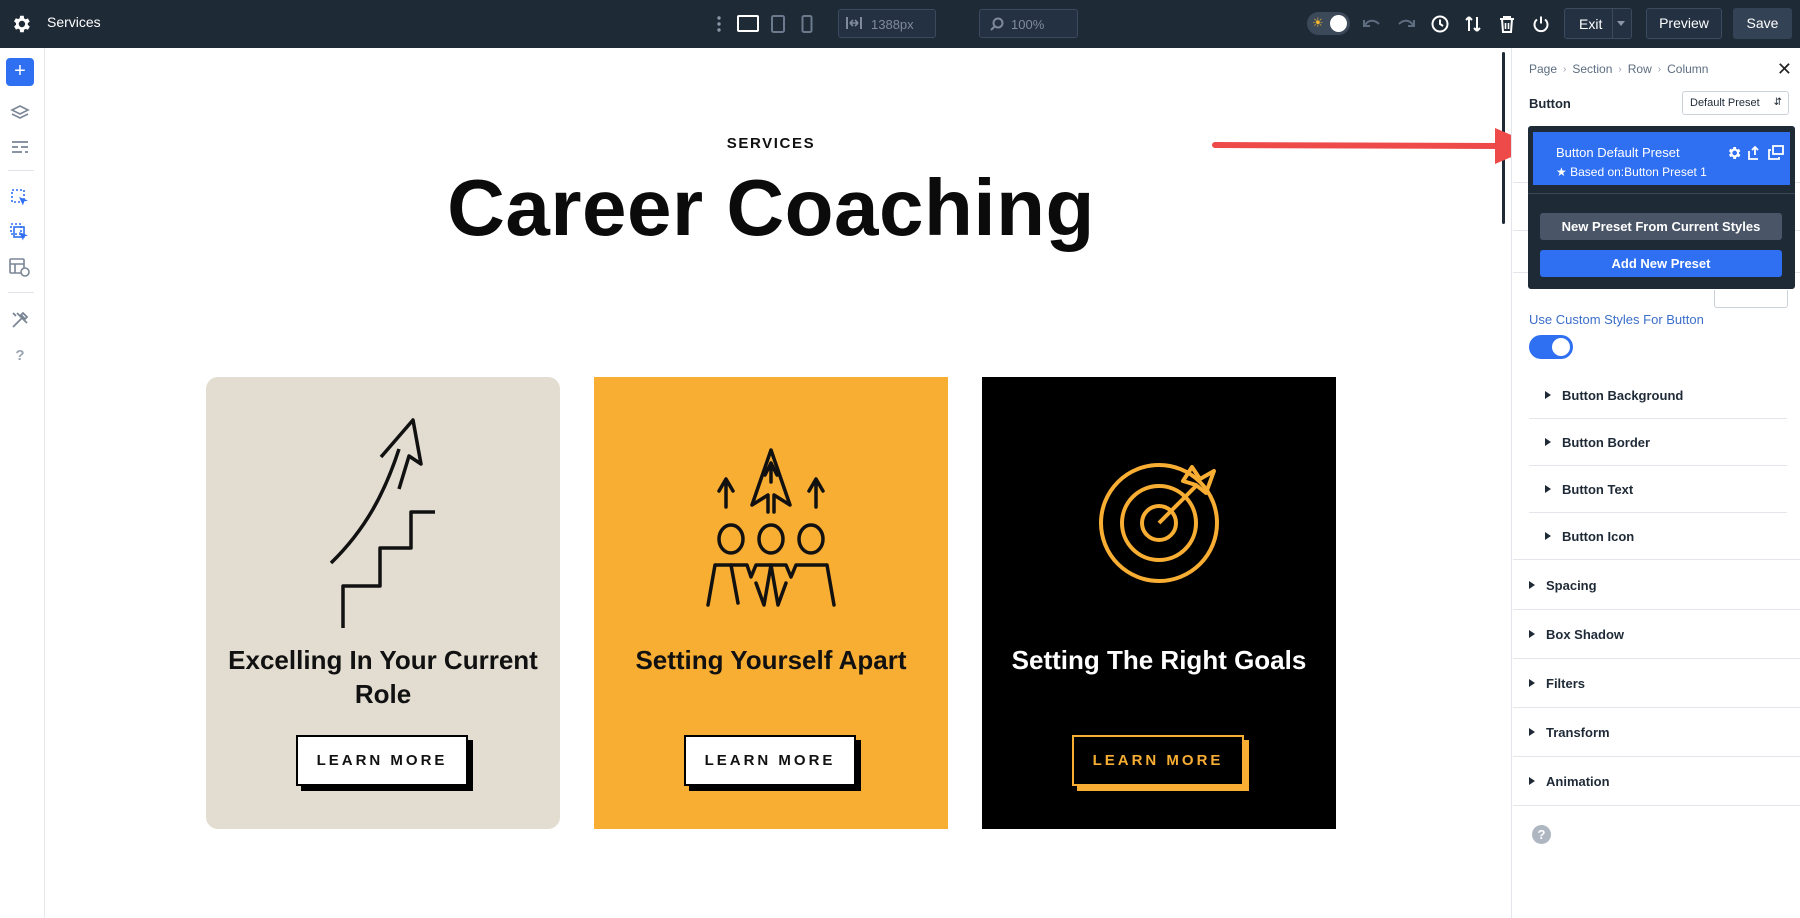 The width and height of the screenshot is (1800, 918). What do you see at coordinates (892, 24) in the screenshot?
I see `canvas-width-value: 1388px` at bounding box center [892, 24].